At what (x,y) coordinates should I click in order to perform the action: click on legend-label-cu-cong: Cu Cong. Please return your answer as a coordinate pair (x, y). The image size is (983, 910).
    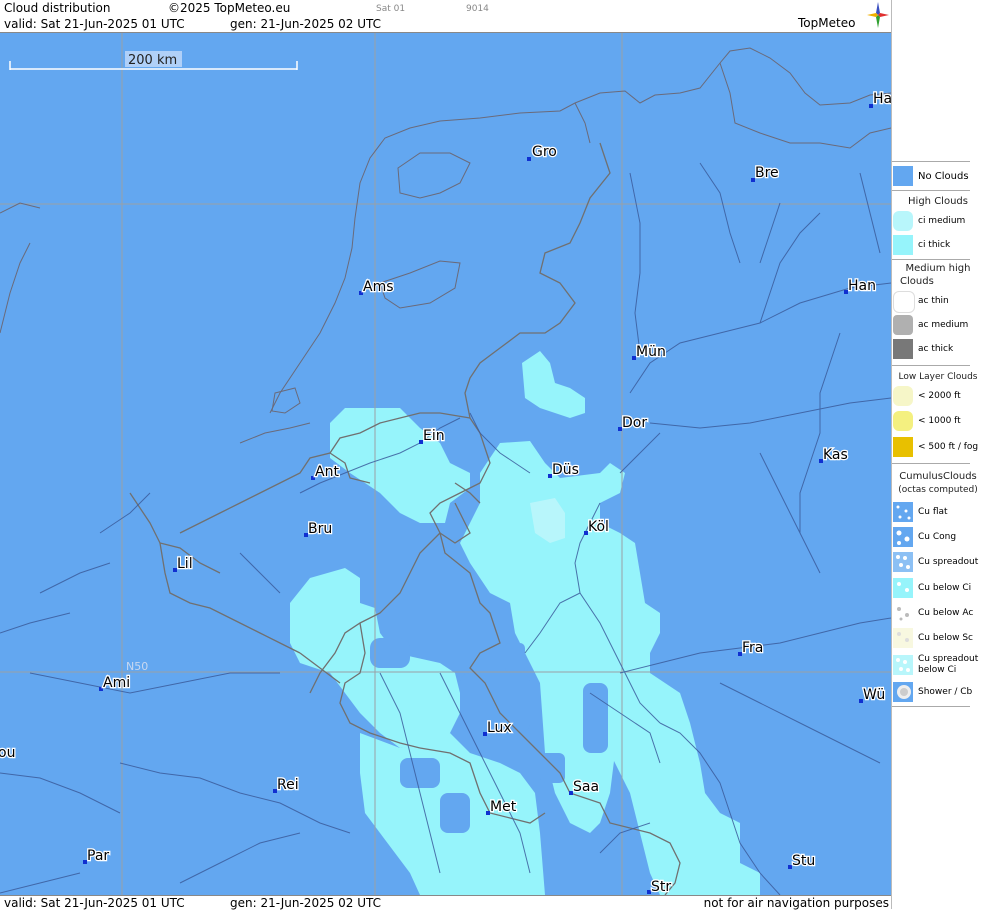
    Looking at the image, I should click on (937, 537).